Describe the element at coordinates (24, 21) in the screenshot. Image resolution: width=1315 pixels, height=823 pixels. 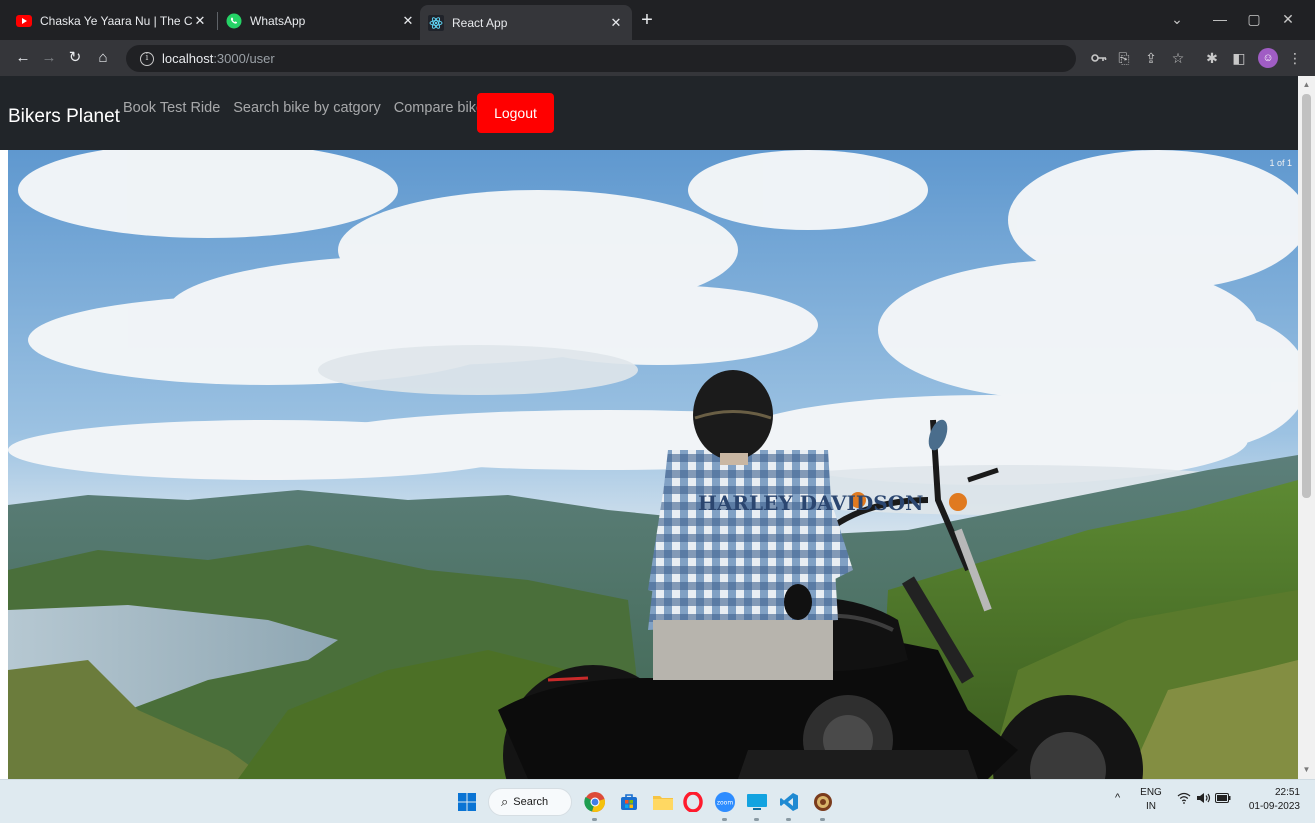
I see `youtube-icon` at that location.